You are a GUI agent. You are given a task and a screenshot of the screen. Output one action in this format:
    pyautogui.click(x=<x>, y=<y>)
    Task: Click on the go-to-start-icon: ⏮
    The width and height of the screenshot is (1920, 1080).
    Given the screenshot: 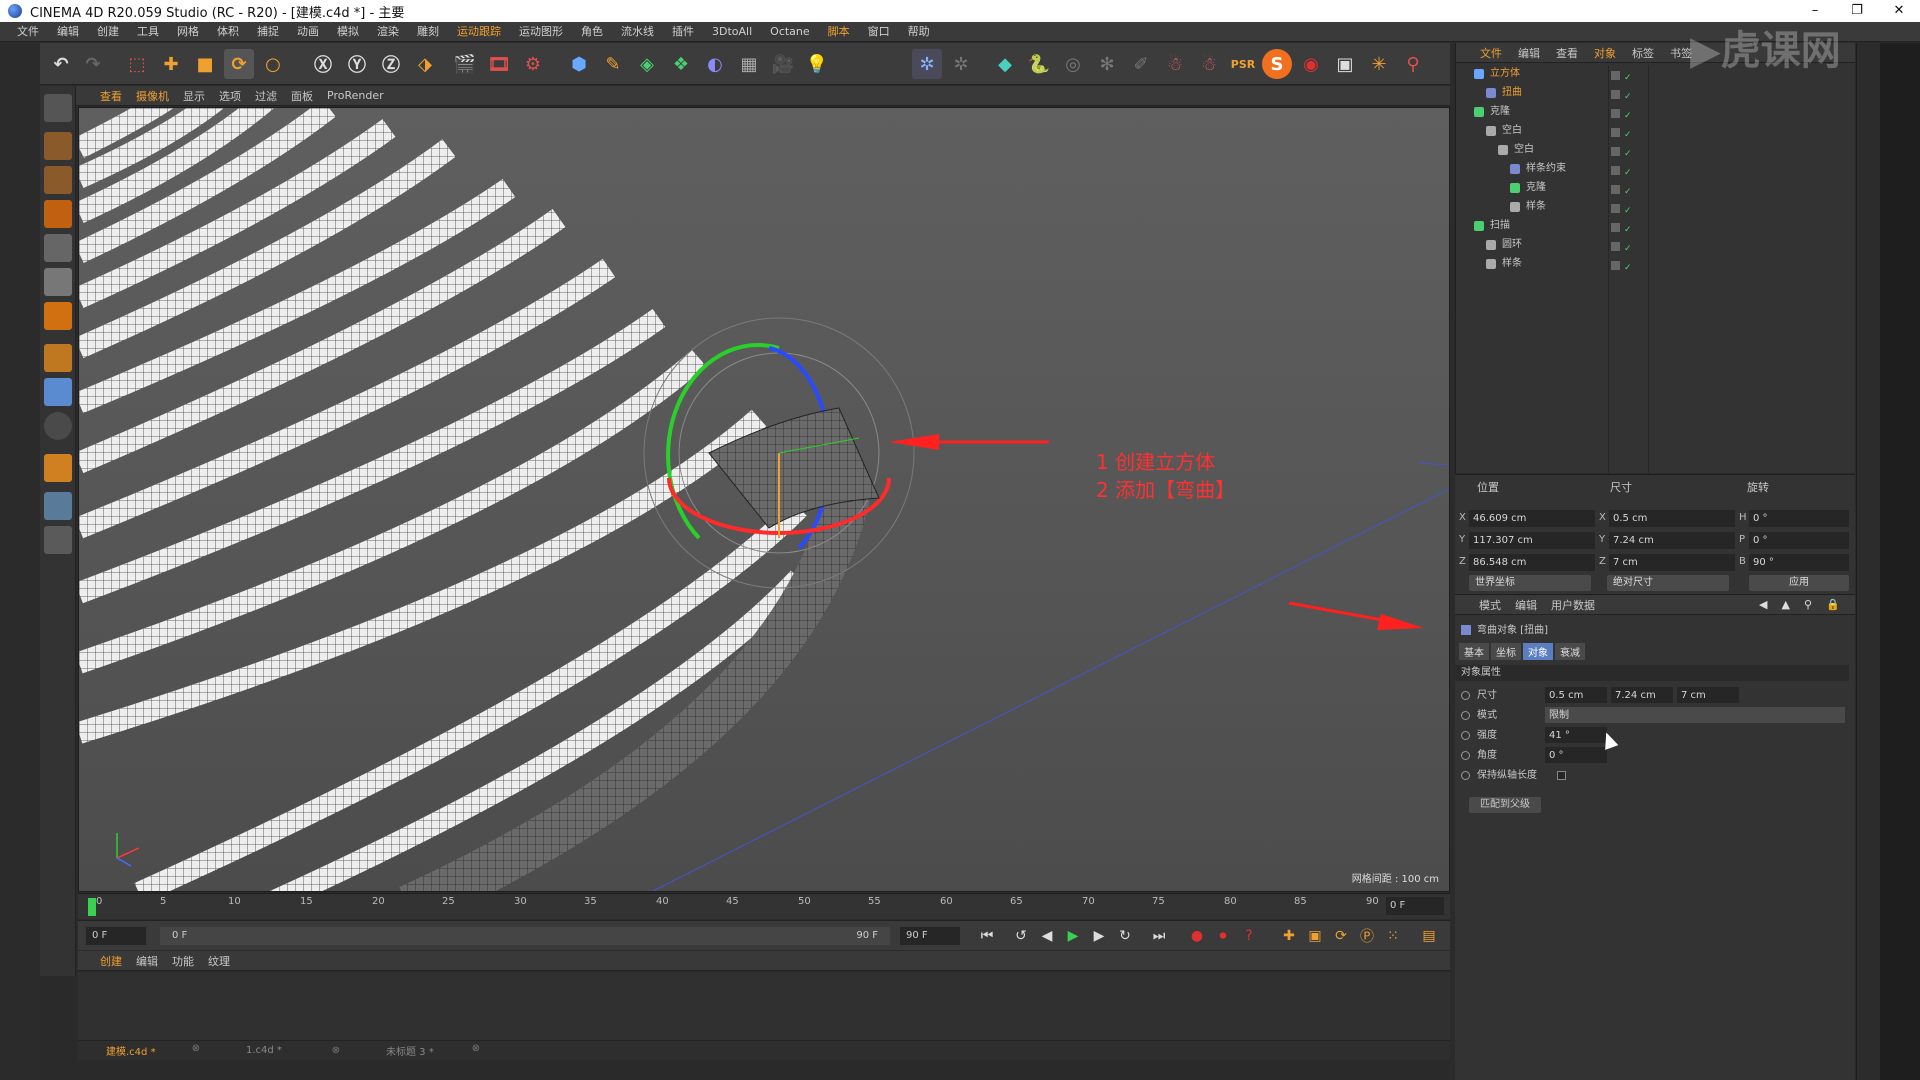 What is the action you would take?
    pyautogui.click(x=987, y=936)
    